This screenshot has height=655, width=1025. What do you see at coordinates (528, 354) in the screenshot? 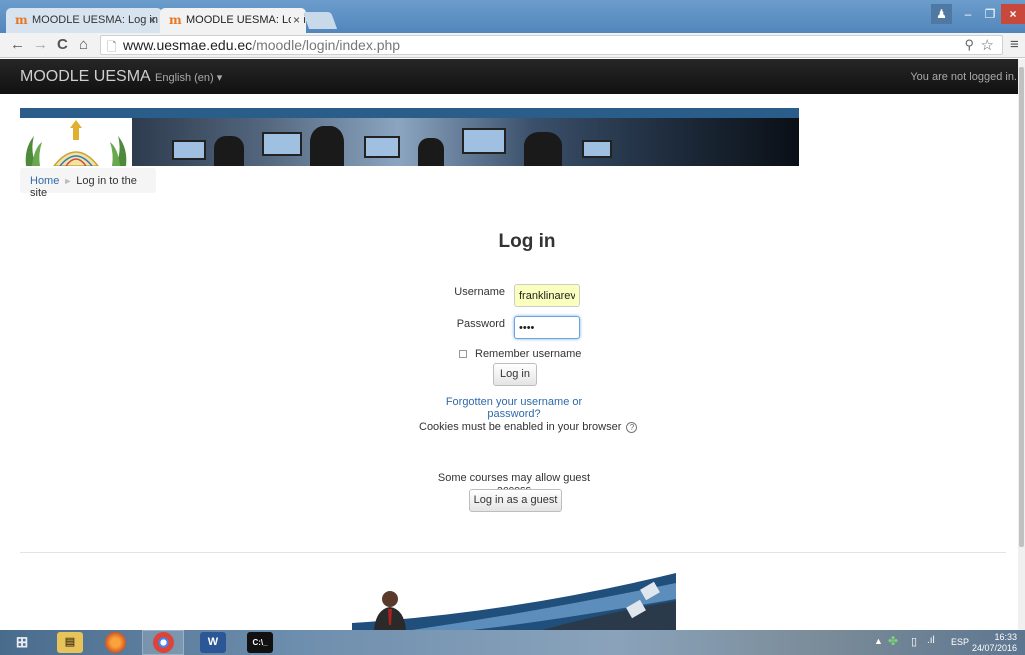
I see `remember-username-label: Remember username` at bounding box center [528, 354].